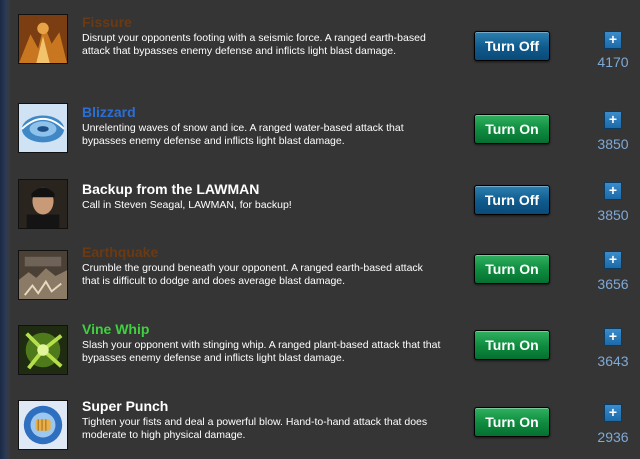 The height and width of the screenshot is (459, 640). I want to click on earthquake-icon, so click(43, 275).